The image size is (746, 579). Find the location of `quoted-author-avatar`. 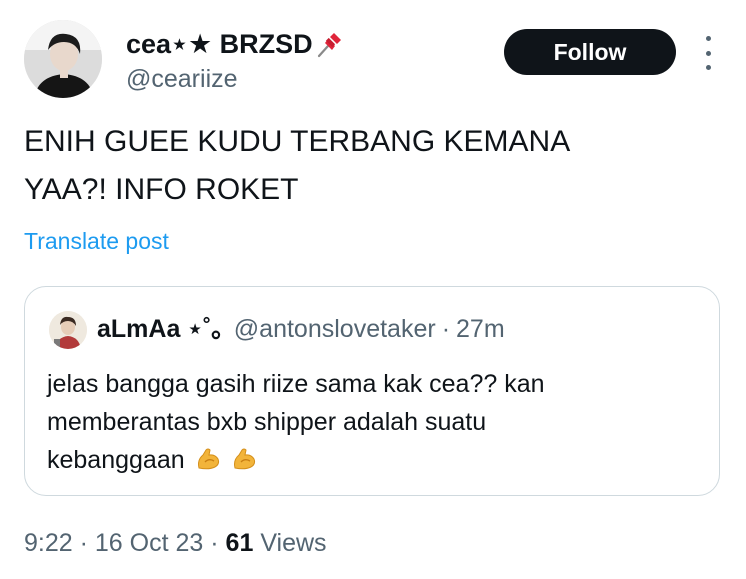

quoted-author-avatar is located at coordinates (68, 330).